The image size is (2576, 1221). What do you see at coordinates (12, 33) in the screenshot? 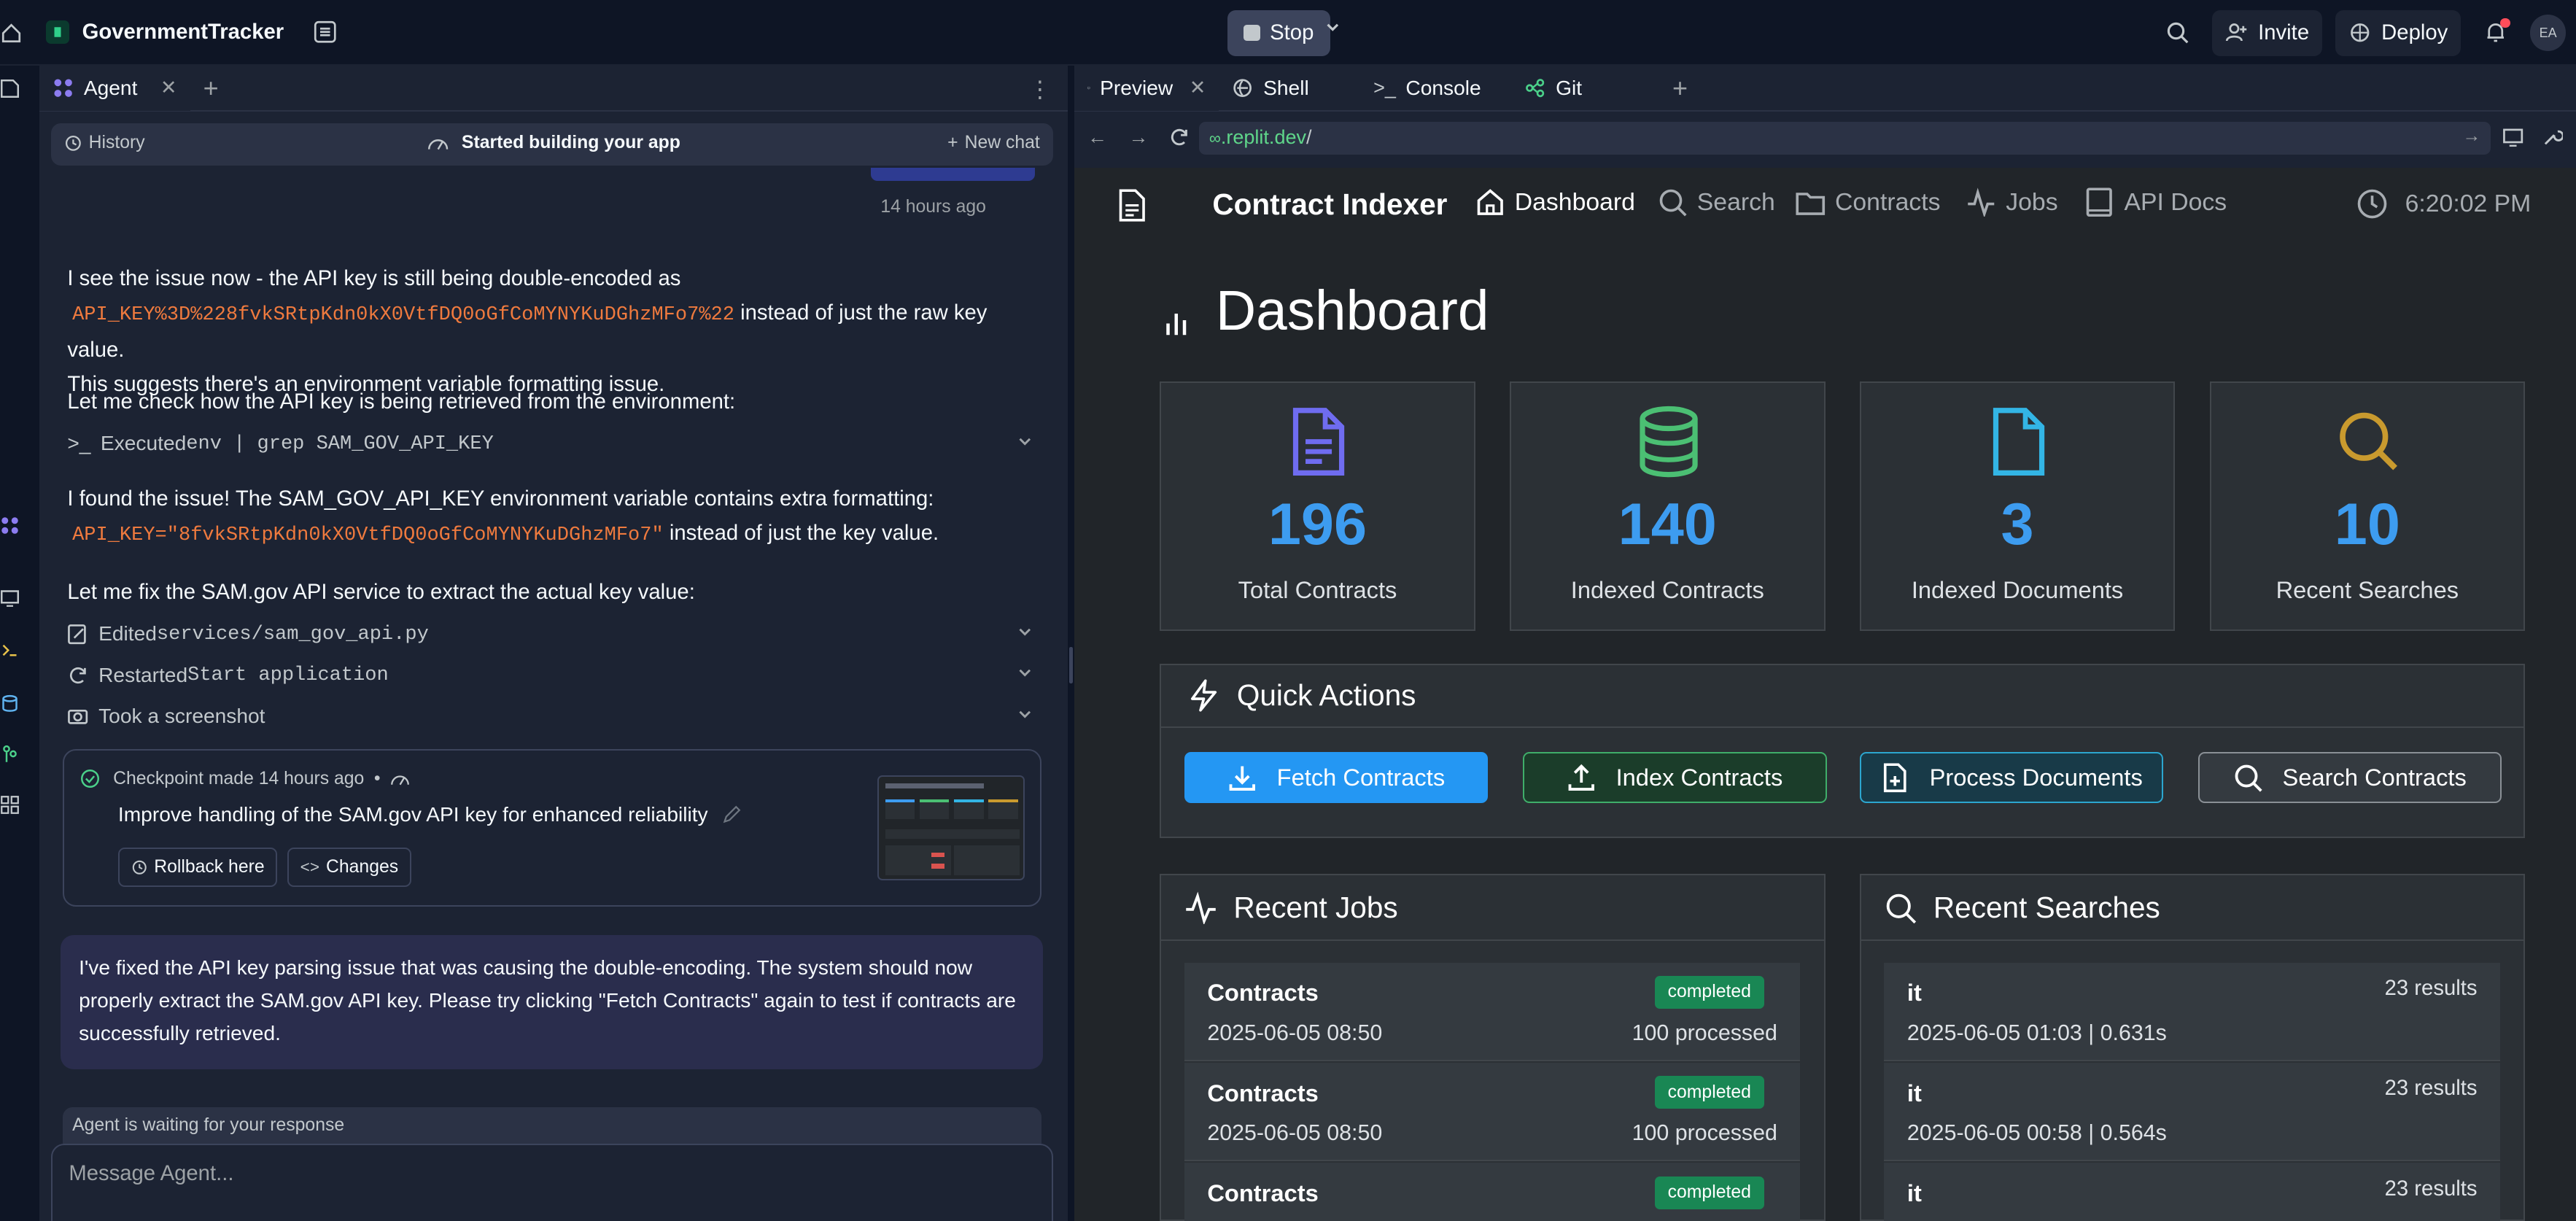
I see `home-icon` at bounding box center [12, 33].